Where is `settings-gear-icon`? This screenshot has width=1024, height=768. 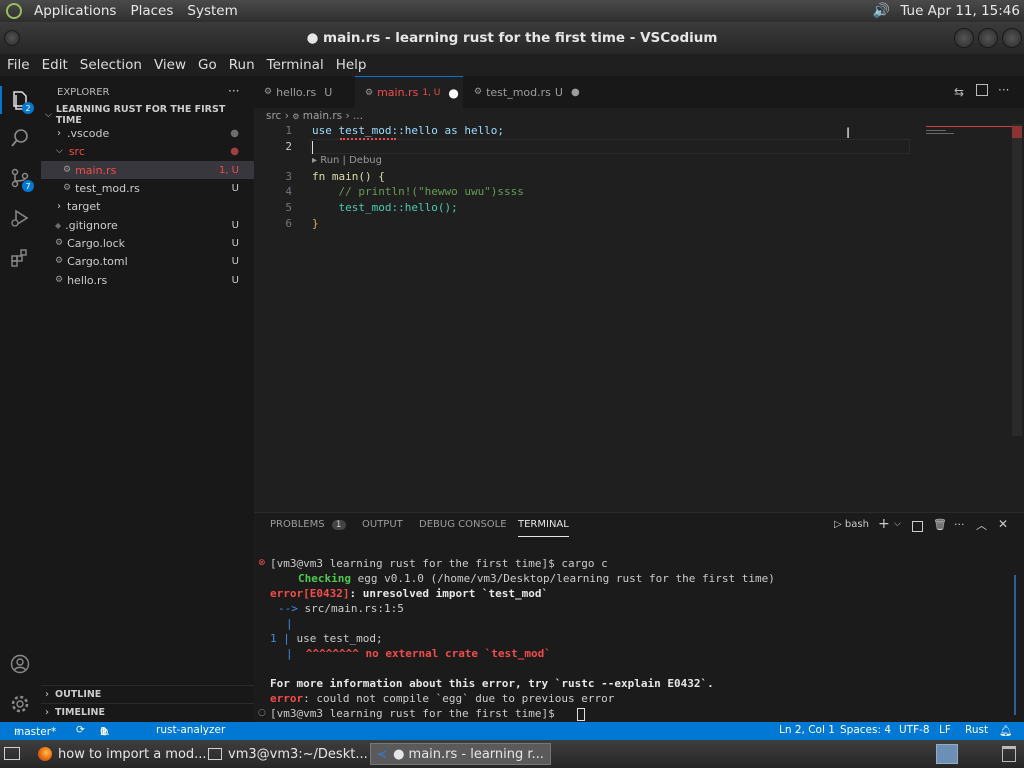 settings-gear-icon is located at coordinates (20, 704).